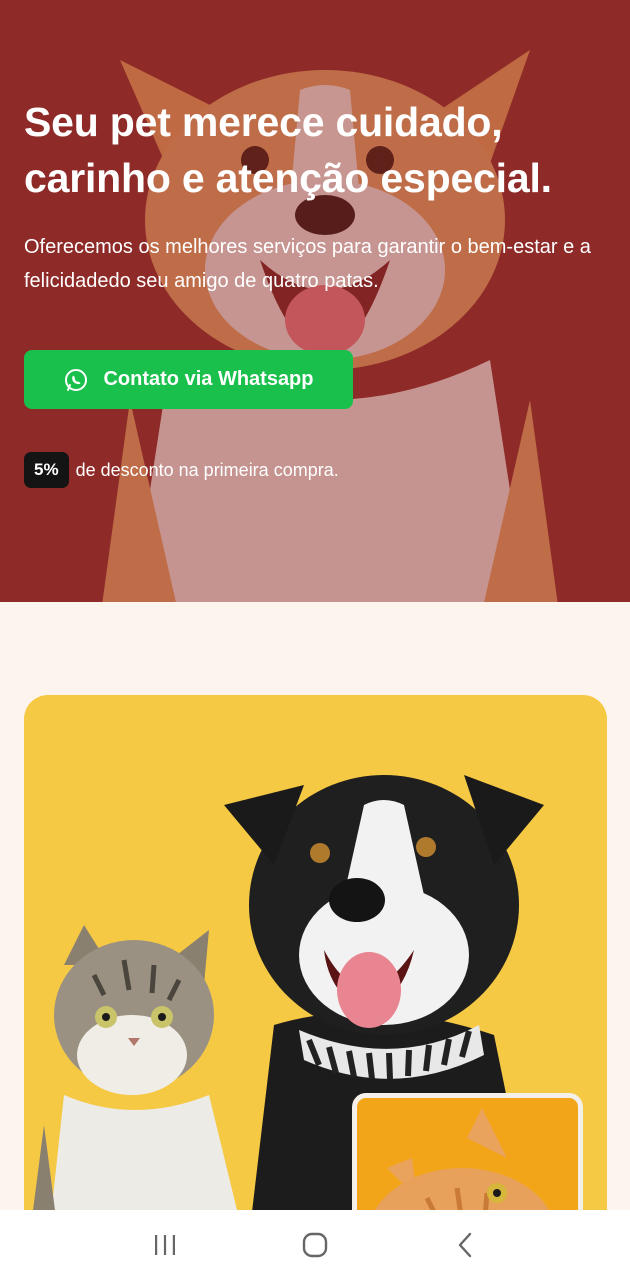  I want to click on home-icon, so click(315, 1245).